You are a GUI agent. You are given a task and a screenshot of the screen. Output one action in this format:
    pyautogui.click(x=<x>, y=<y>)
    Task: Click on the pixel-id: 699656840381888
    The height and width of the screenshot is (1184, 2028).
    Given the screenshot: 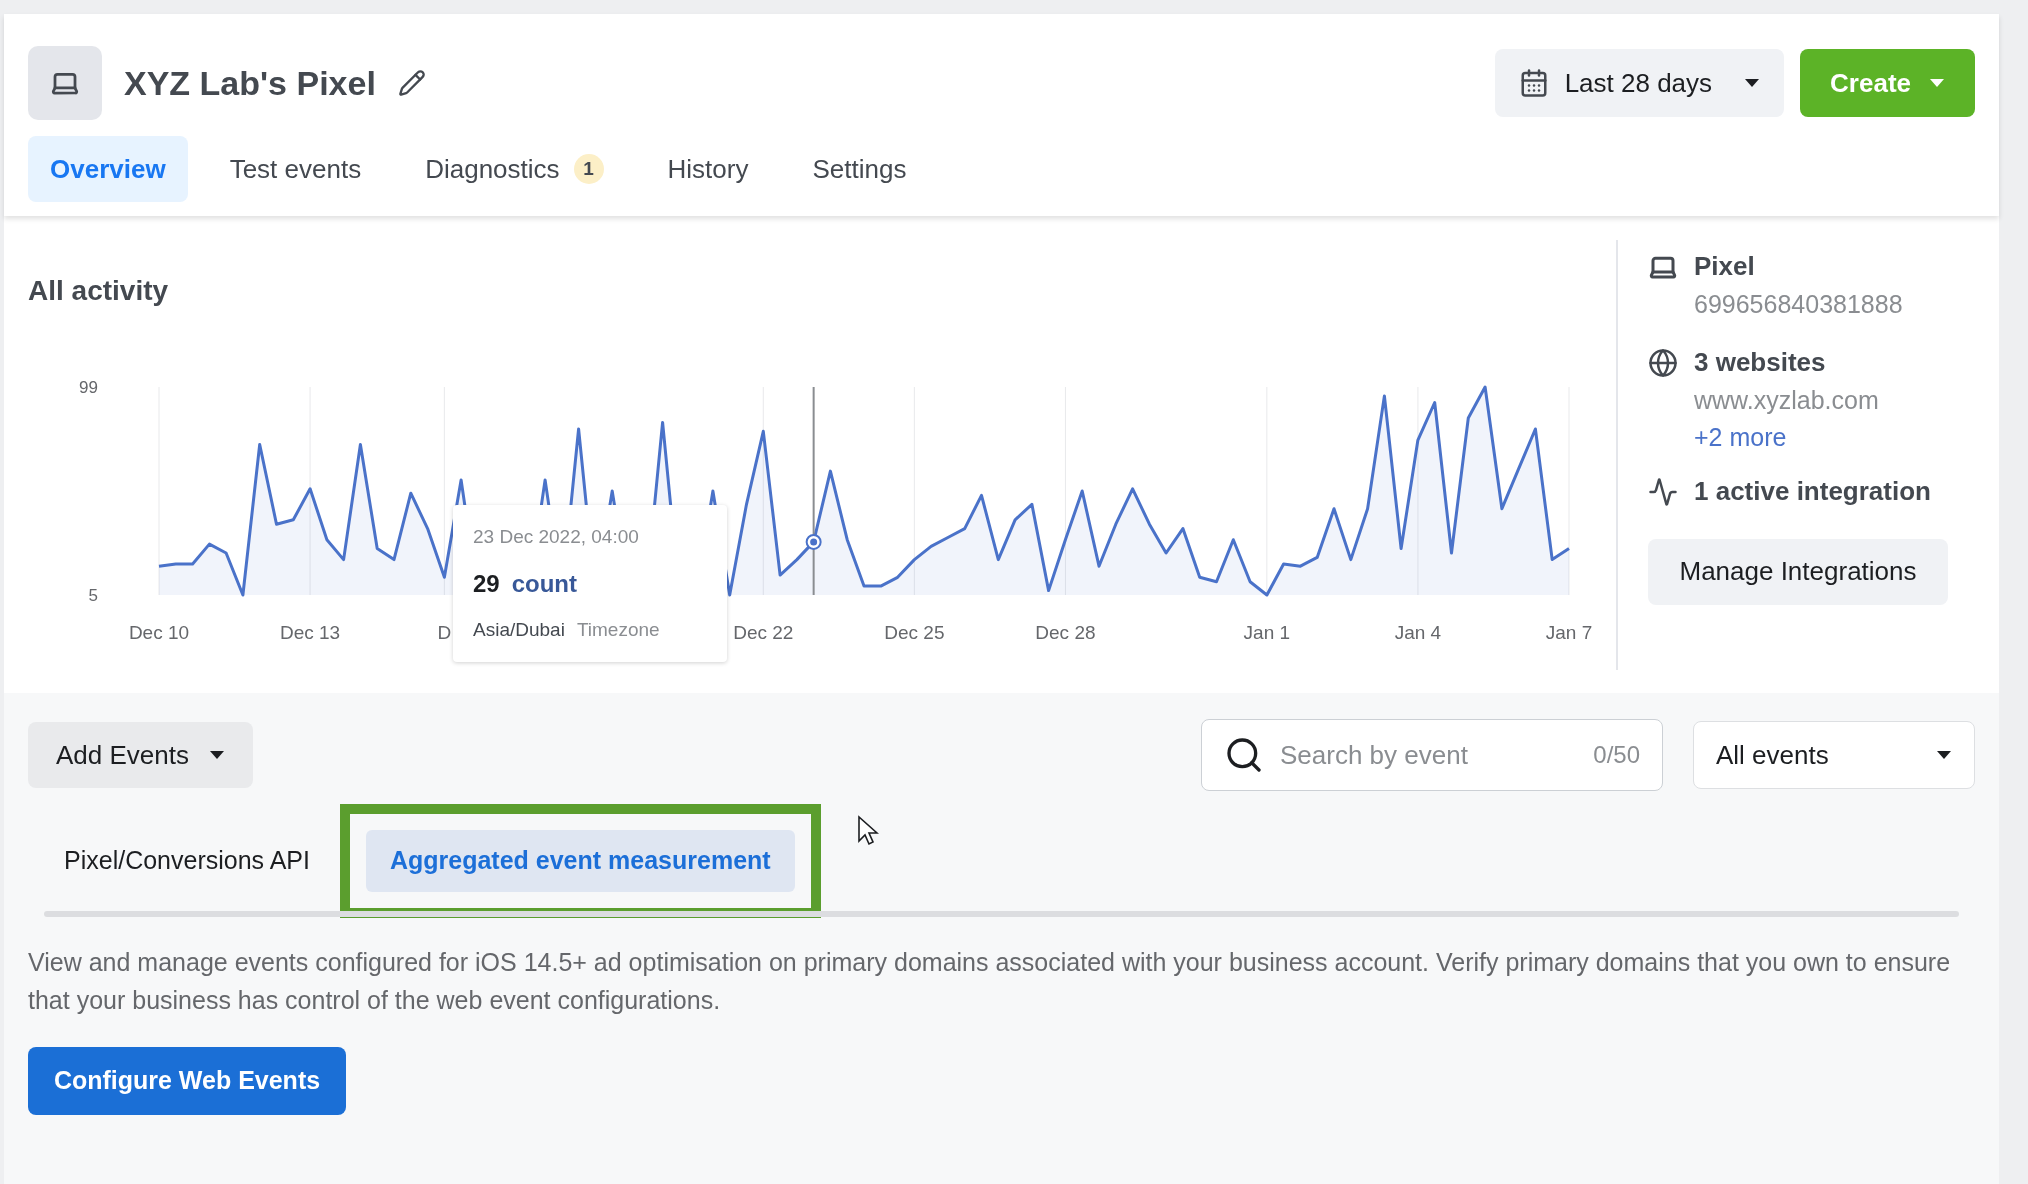 What is the action you would take?
    pyautogui.click(x=1798, y=304)
    